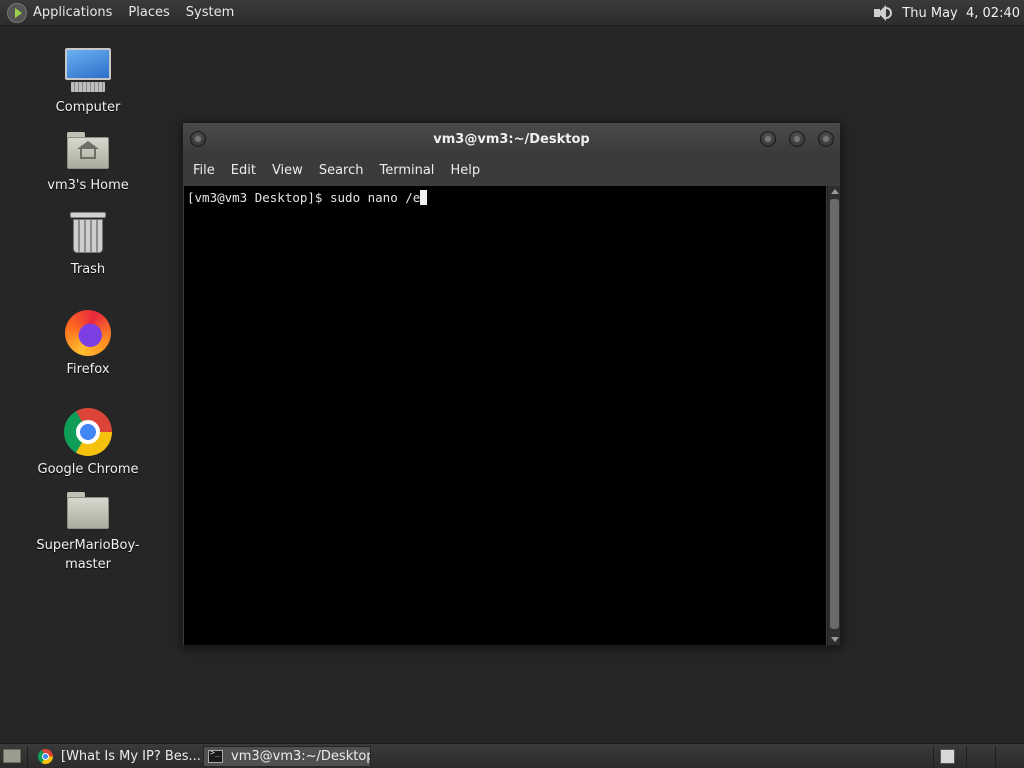 The height and width of the screenshot is (768, 1024). What do you see at coordinates (12, 756) in the screenshot?
I see `show-desktop-icon` at bounding box center [12, 756].